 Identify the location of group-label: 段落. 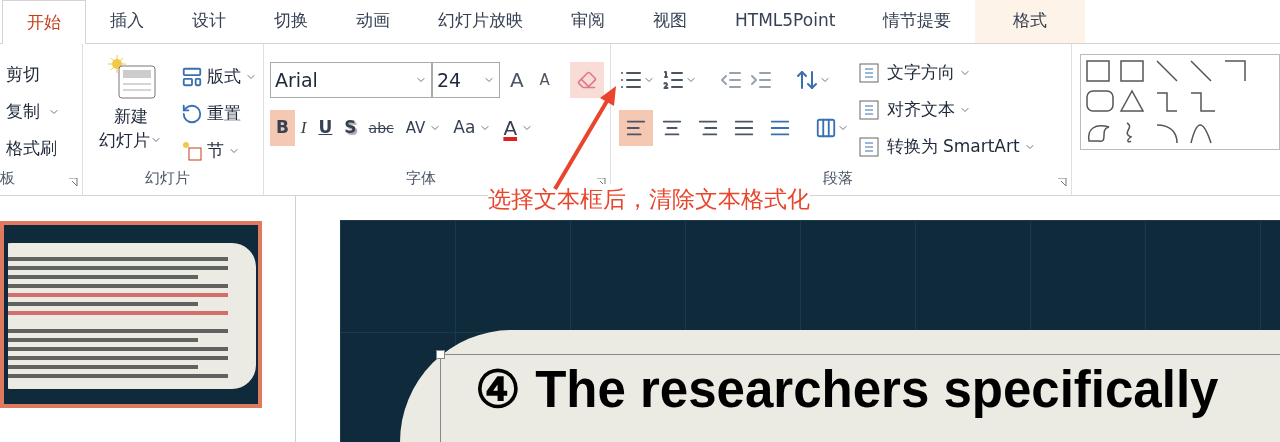
(837, 178).